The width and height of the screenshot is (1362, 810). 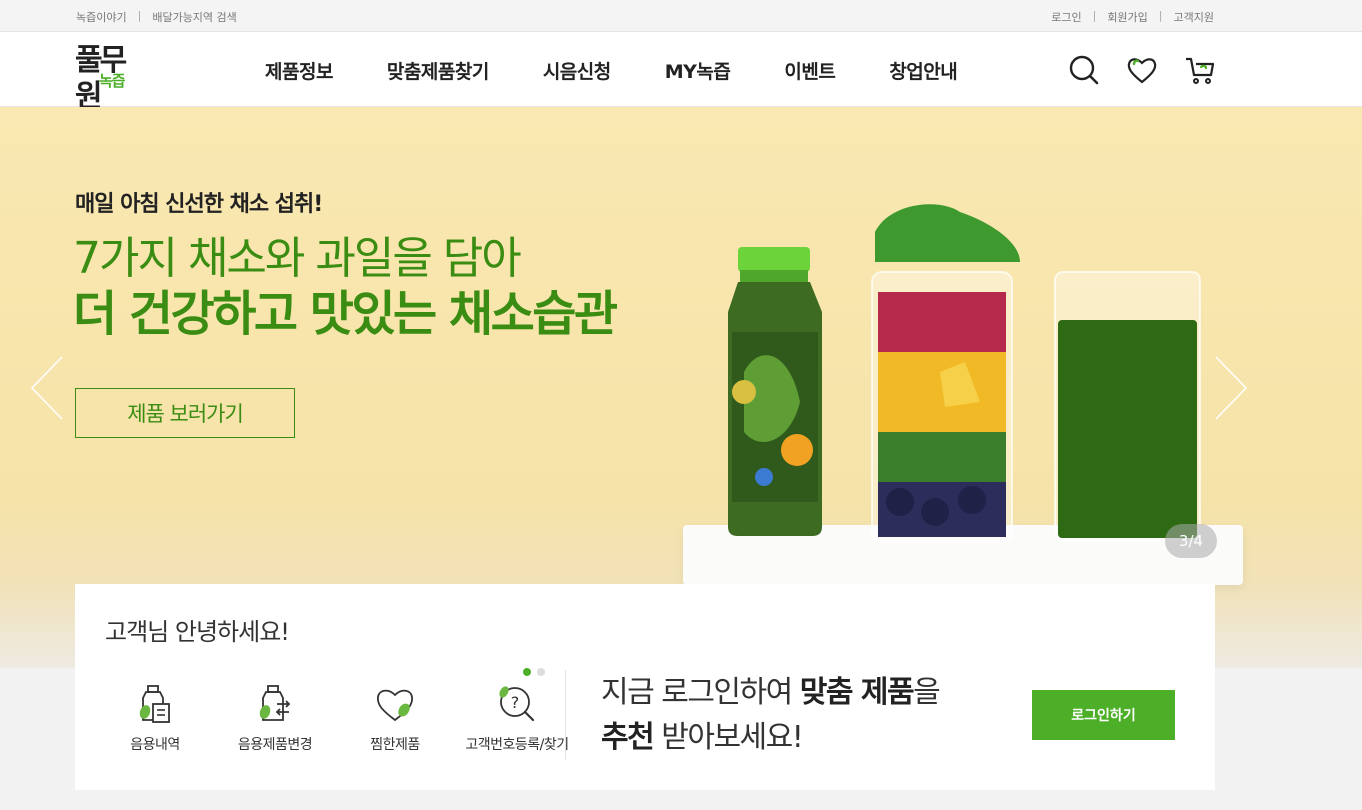 What do you see at coordinates (395, 705) in the screenshot?
I see `wishlist-icon` at bounding box center [395, 705].